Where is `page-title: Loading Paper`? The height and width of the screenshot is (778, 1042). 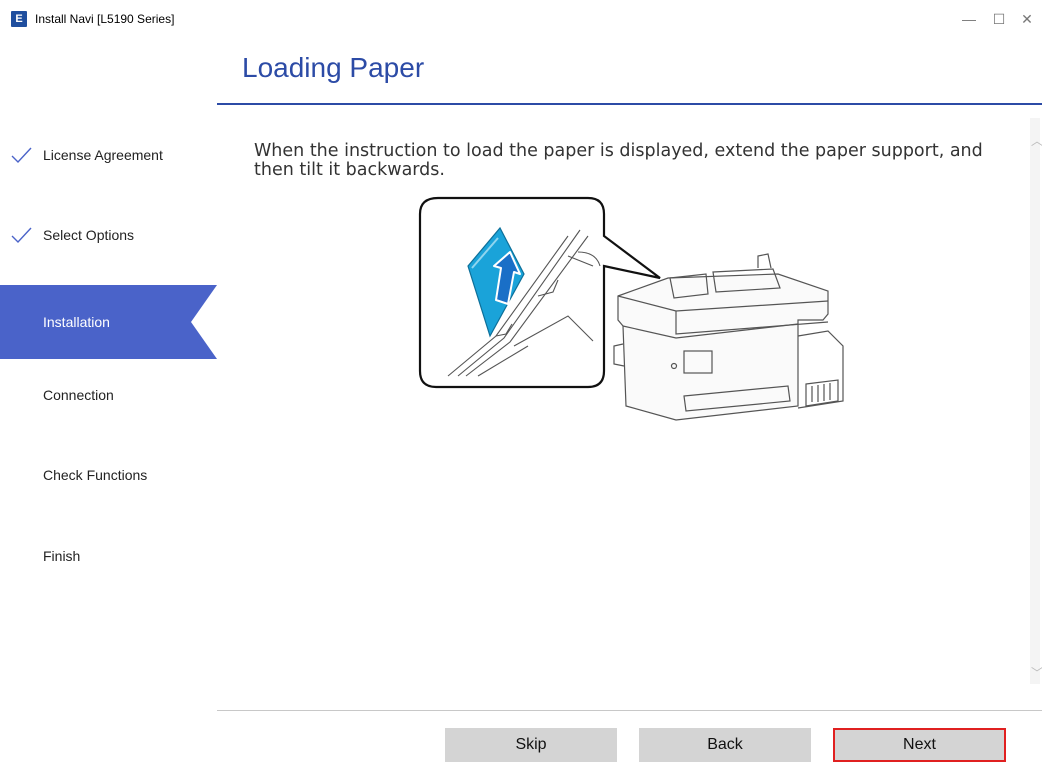
page-title: Loading Paper is located at coordinates (333, 67).